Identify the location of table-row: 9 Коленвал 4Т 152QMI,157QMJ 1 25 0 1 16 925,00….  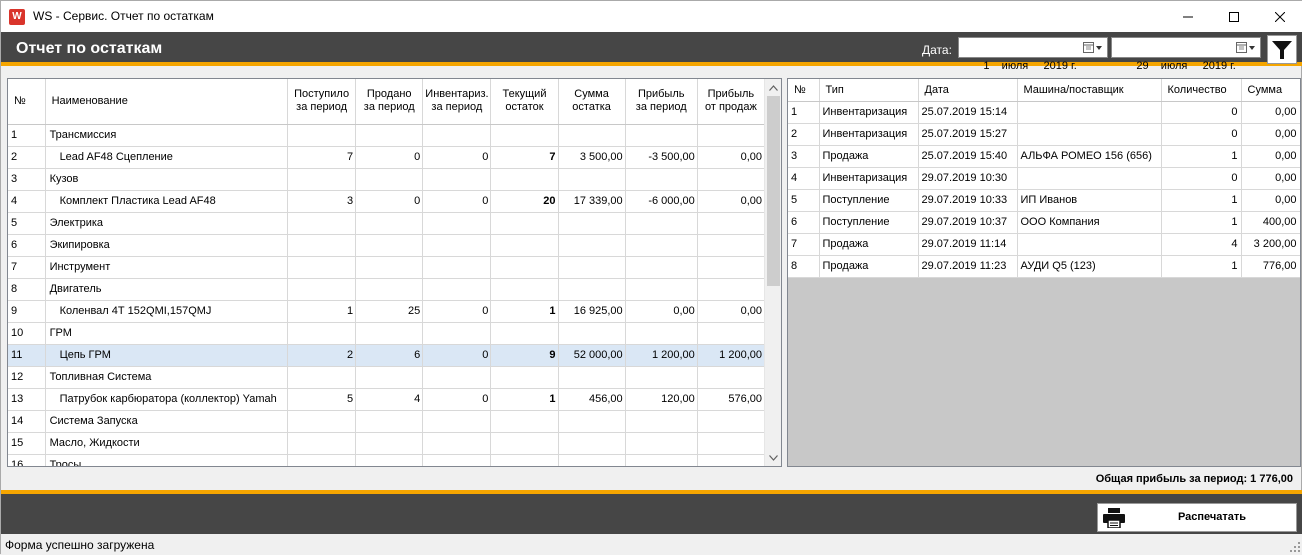
(387, 311).